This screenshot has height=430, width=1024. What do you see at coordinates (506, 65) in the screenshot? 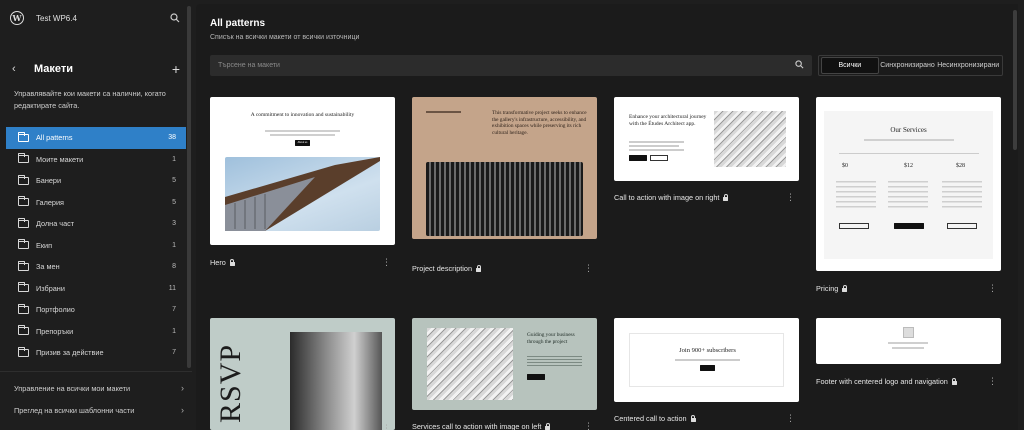
I see `search-input: Търсене на макети` at bounding box center [506, 65].